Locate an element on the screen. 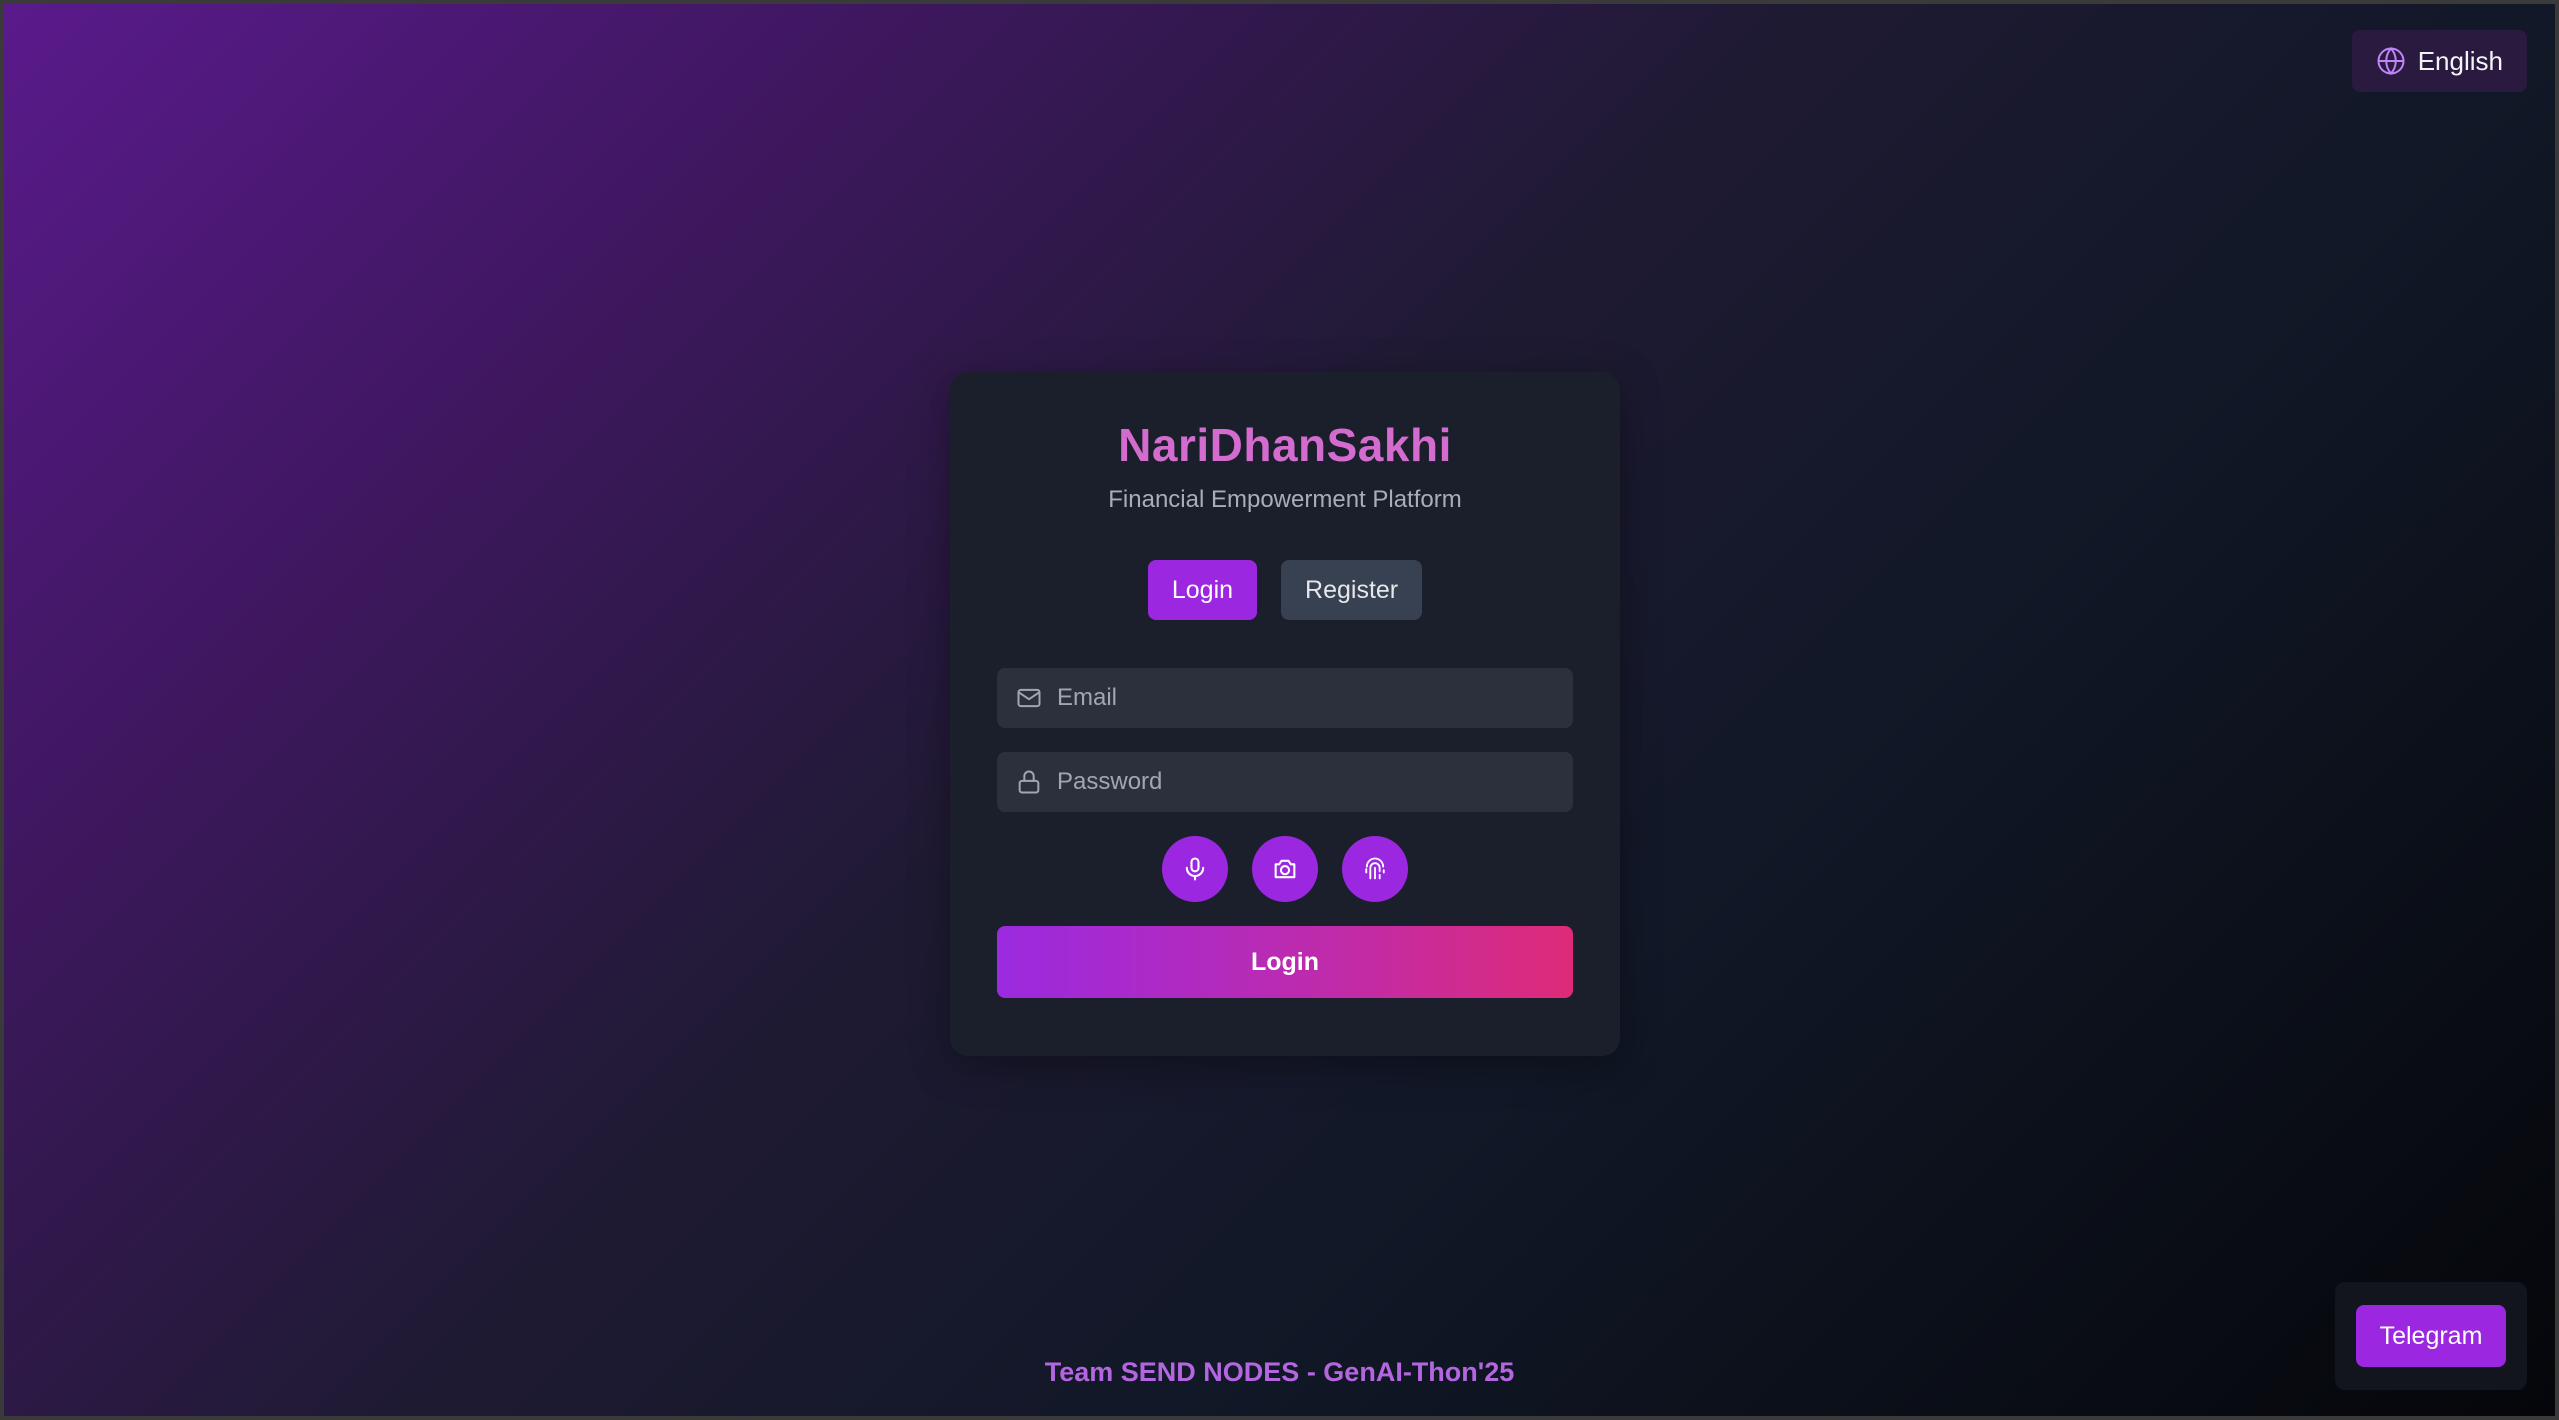  password-field is located at coordinates (1285, 782).